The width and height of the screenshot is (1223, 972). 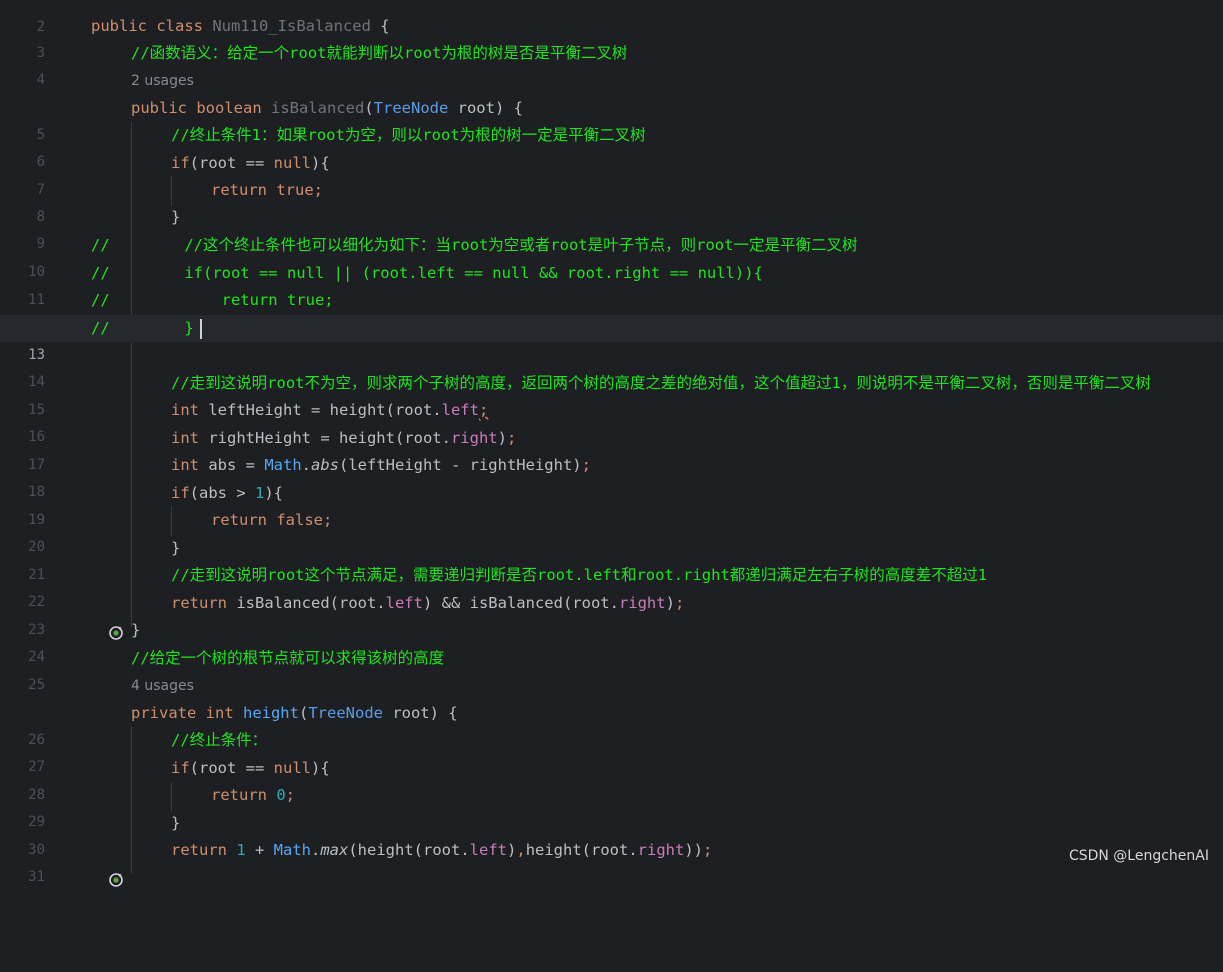 What do you see at coordinates (611, 228) in the screenshot?
I see `code-line: 9 }` at bounding box center [611, 228].